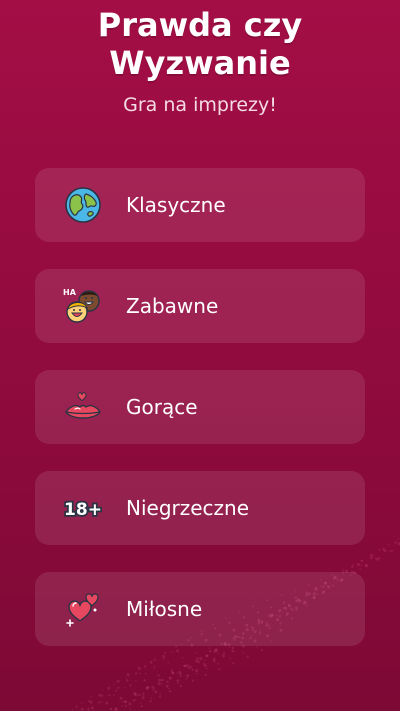  I want to click on category-label: Gorące, so click(162, 407).